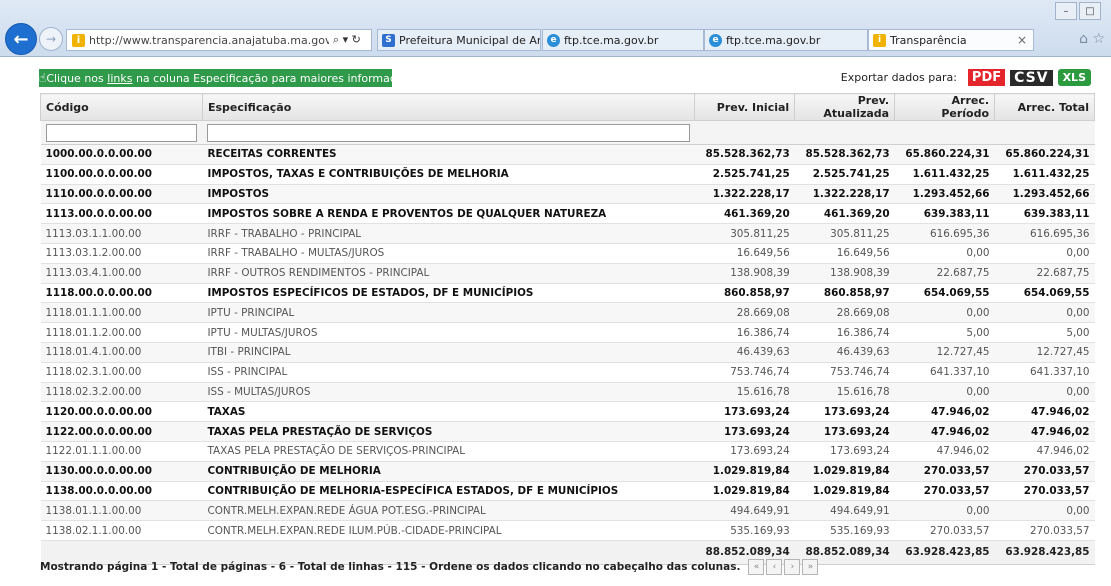 The image size is (1111, 586). What do you see at coordinates (744, 451) in the screenshot?
I see `cell-prev-inicial: 173.693,24` at bounding box center [744, 451].